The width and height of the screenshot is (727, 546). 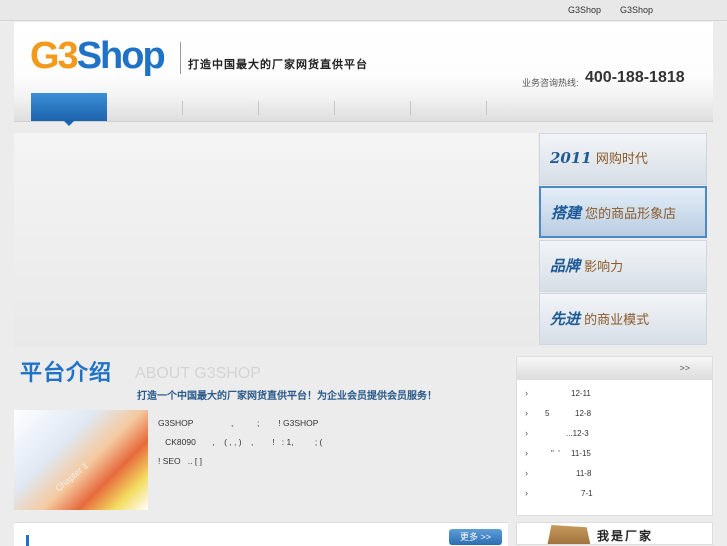 I want to click on hotline-label: 业务咨询热线:, so click(x=550, y=83).